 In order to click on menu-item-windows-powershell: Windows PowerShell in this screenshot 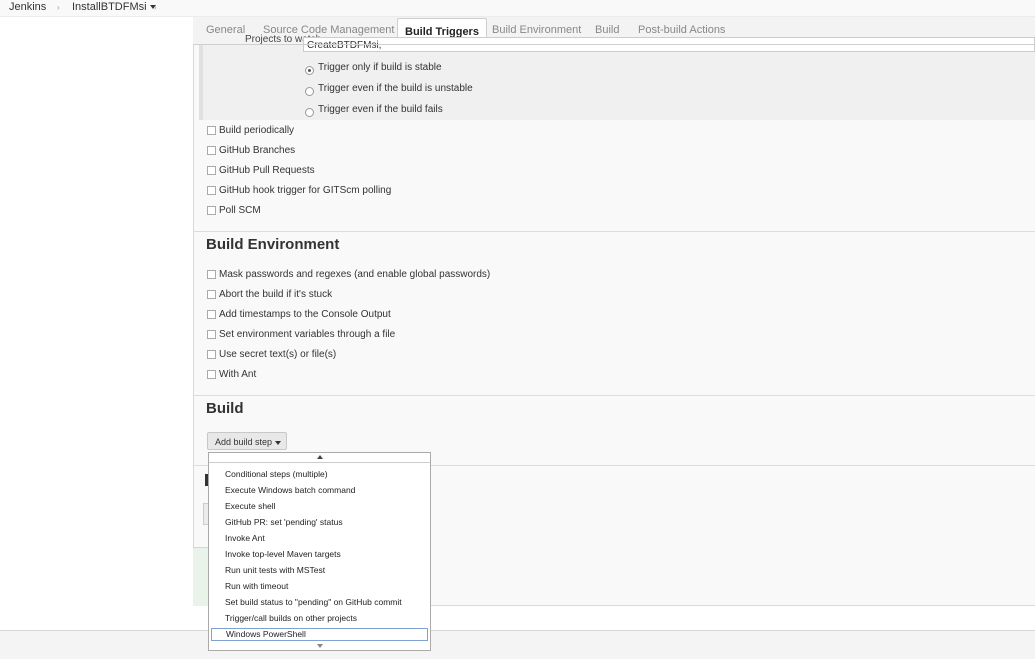, I will do `click(319, 634)`.